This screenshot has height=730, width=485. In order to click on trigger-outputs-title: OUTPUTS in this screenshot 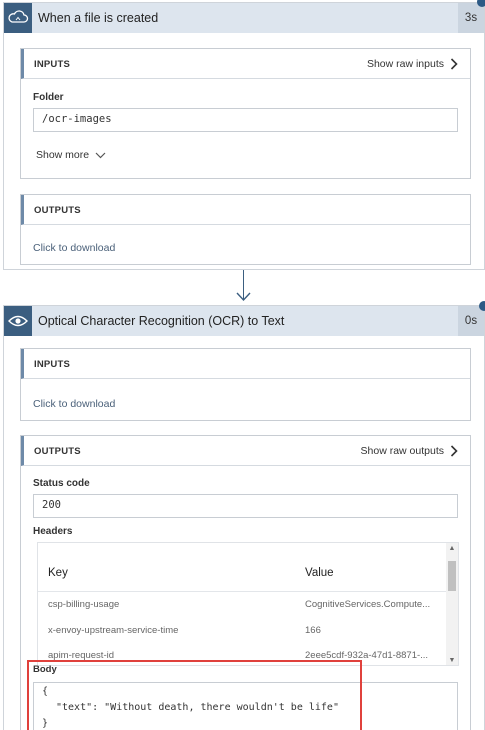, I will do `click(57, 210)`.